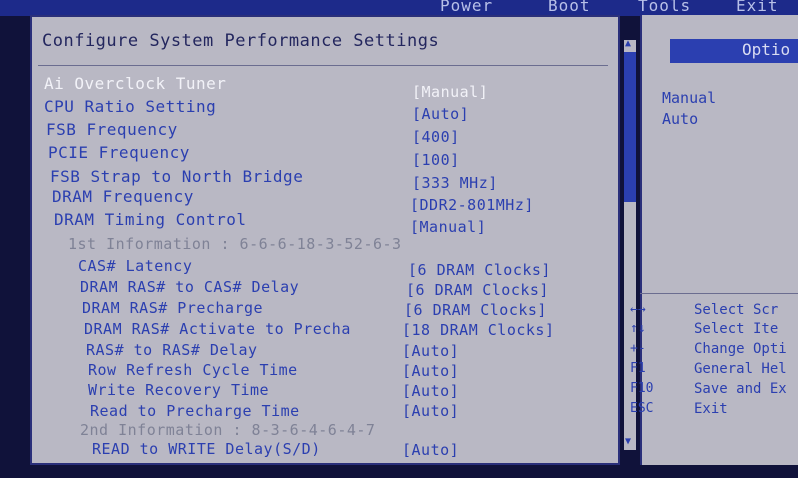 The image size is (798, 478). What do you see at coordinates (630, 127) in the screenshot?
I see `scrollbar-thumb` at bounding box center [630, 127].